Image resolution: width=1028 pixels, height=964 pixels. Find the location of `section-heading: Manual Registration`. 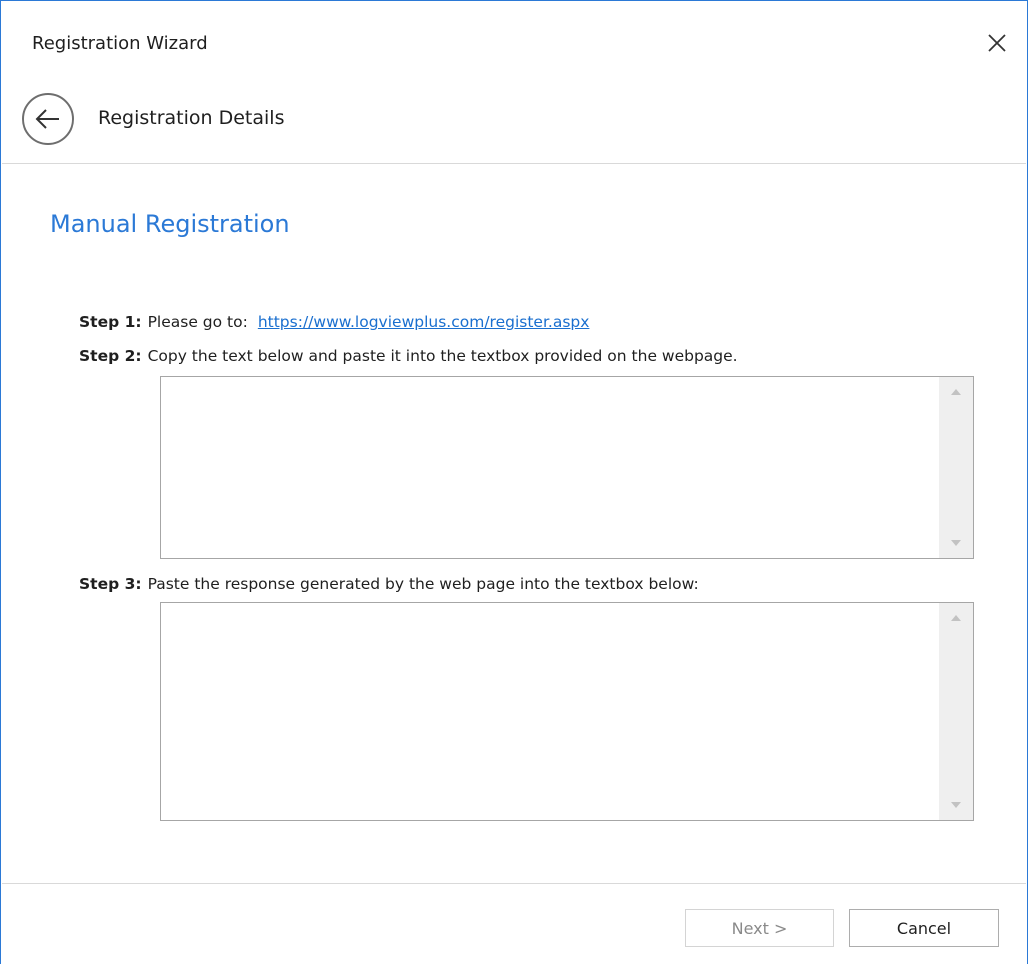

section-heading: Manual Registration is located at coordinates (170, 224).